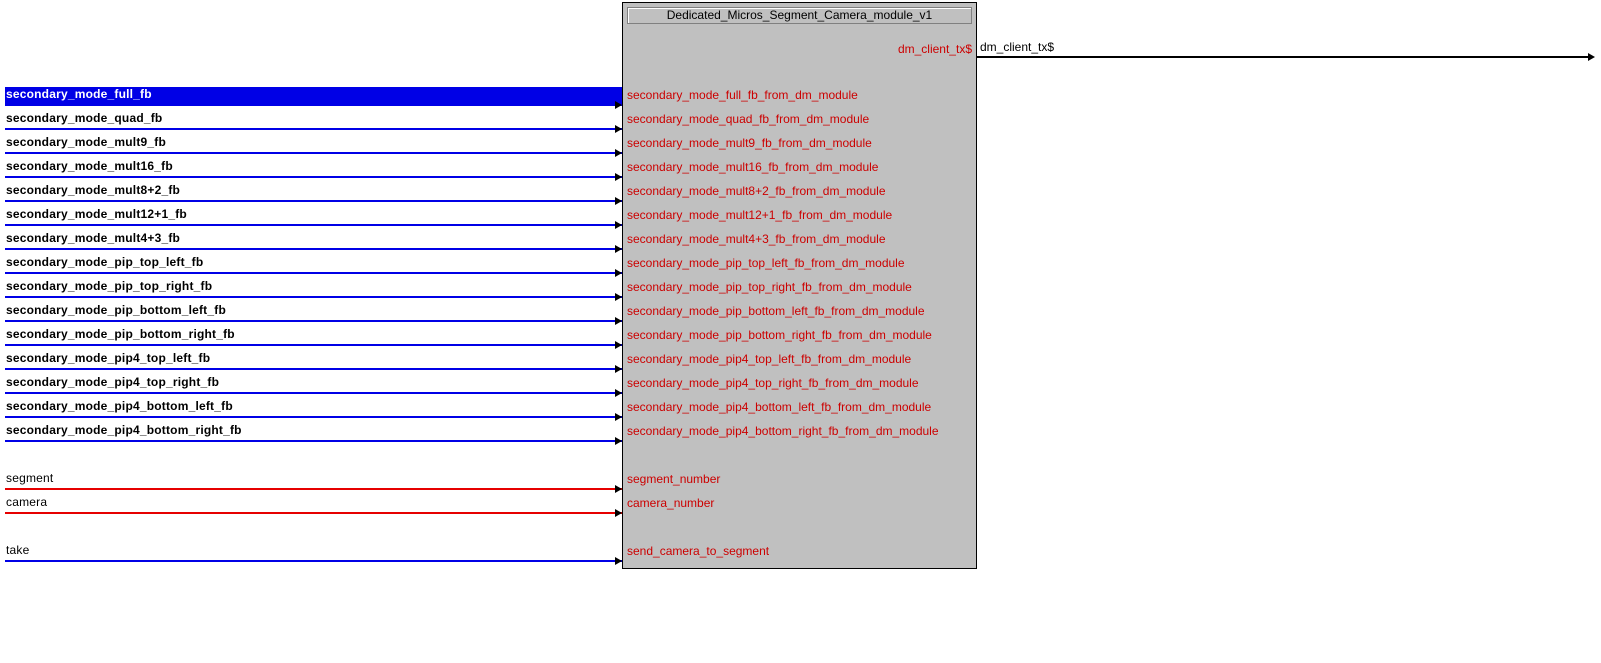 The image size is (1601, 663). What do you see at coordinates (748, 119) in the screenshot?
I see `input-port: secondary_mode_quad_fb_from_dm_module` at bounding box center [748, 119].